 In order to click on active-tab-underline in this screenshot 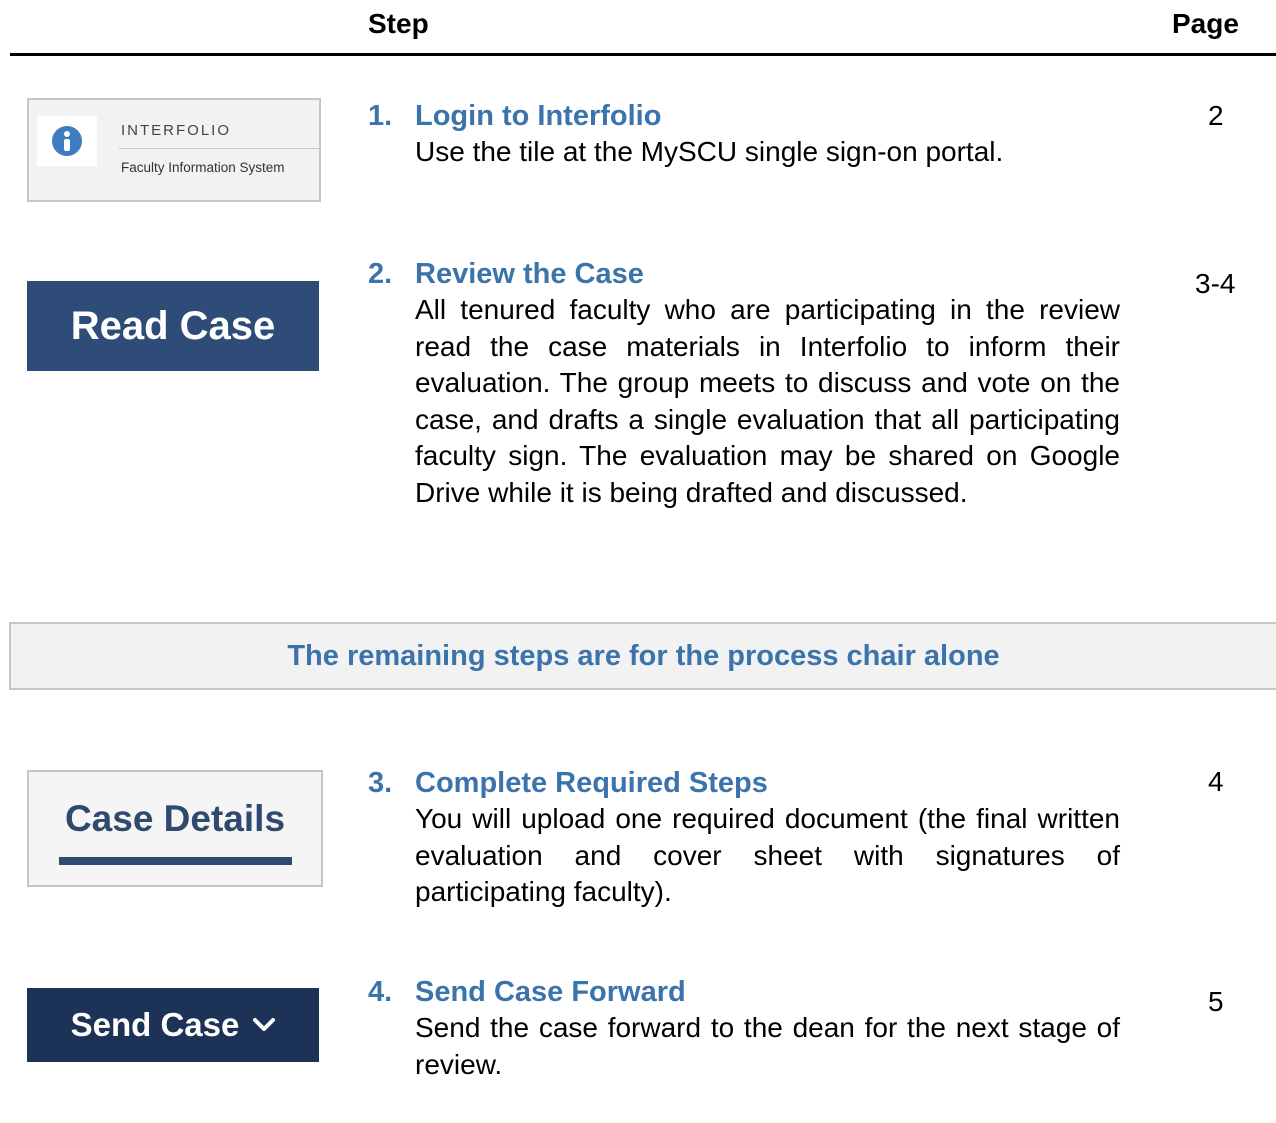, I will do `click(175, 861)`.